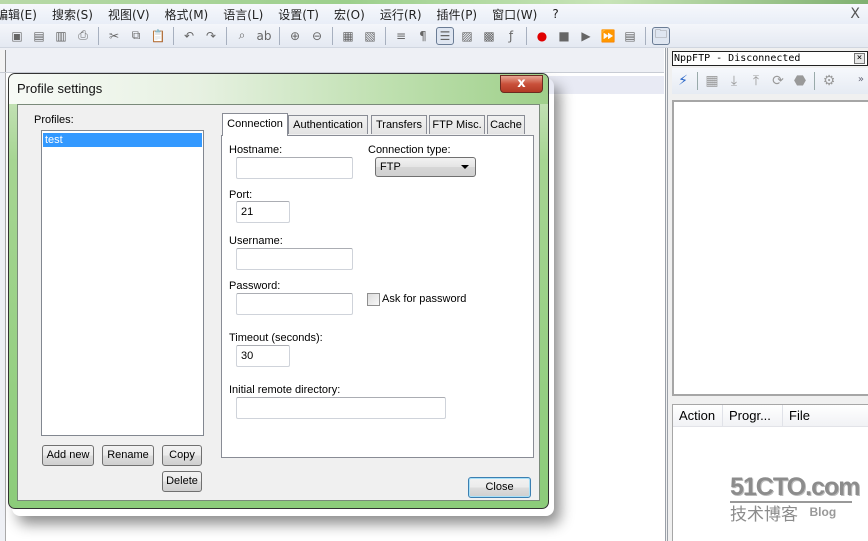  Describe the element at coordinates (122, 283) in the screenshot. I see `profiles-list: test` at that location.